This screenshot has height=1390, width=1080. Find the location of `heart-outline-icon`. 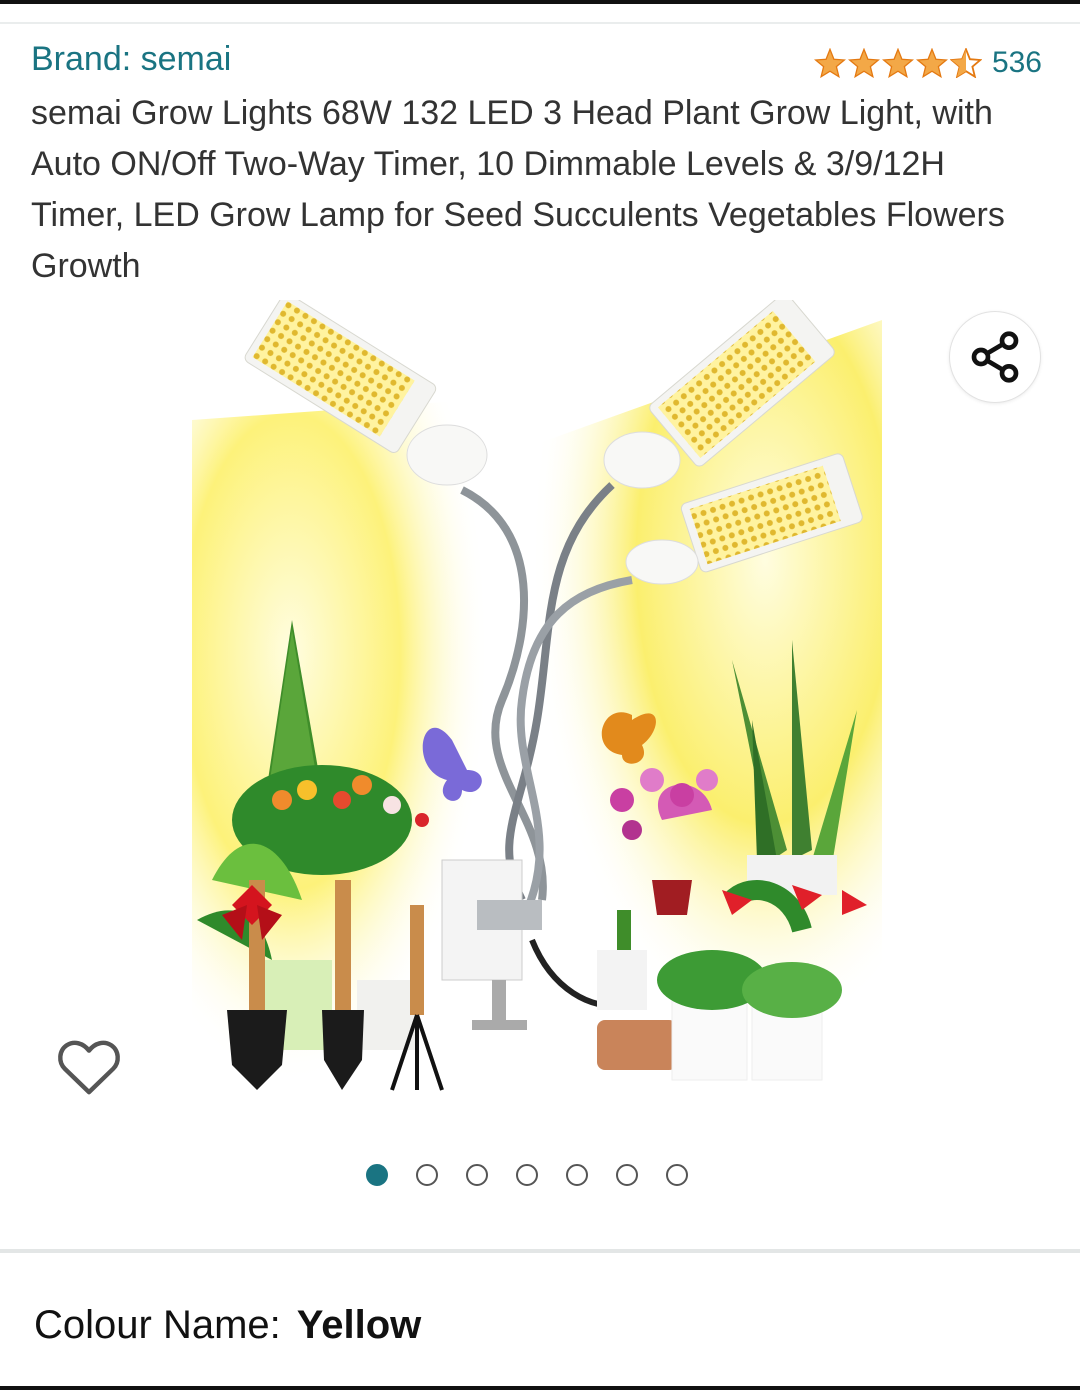

heart-outline-icon is located at coordinates (89, 1067).